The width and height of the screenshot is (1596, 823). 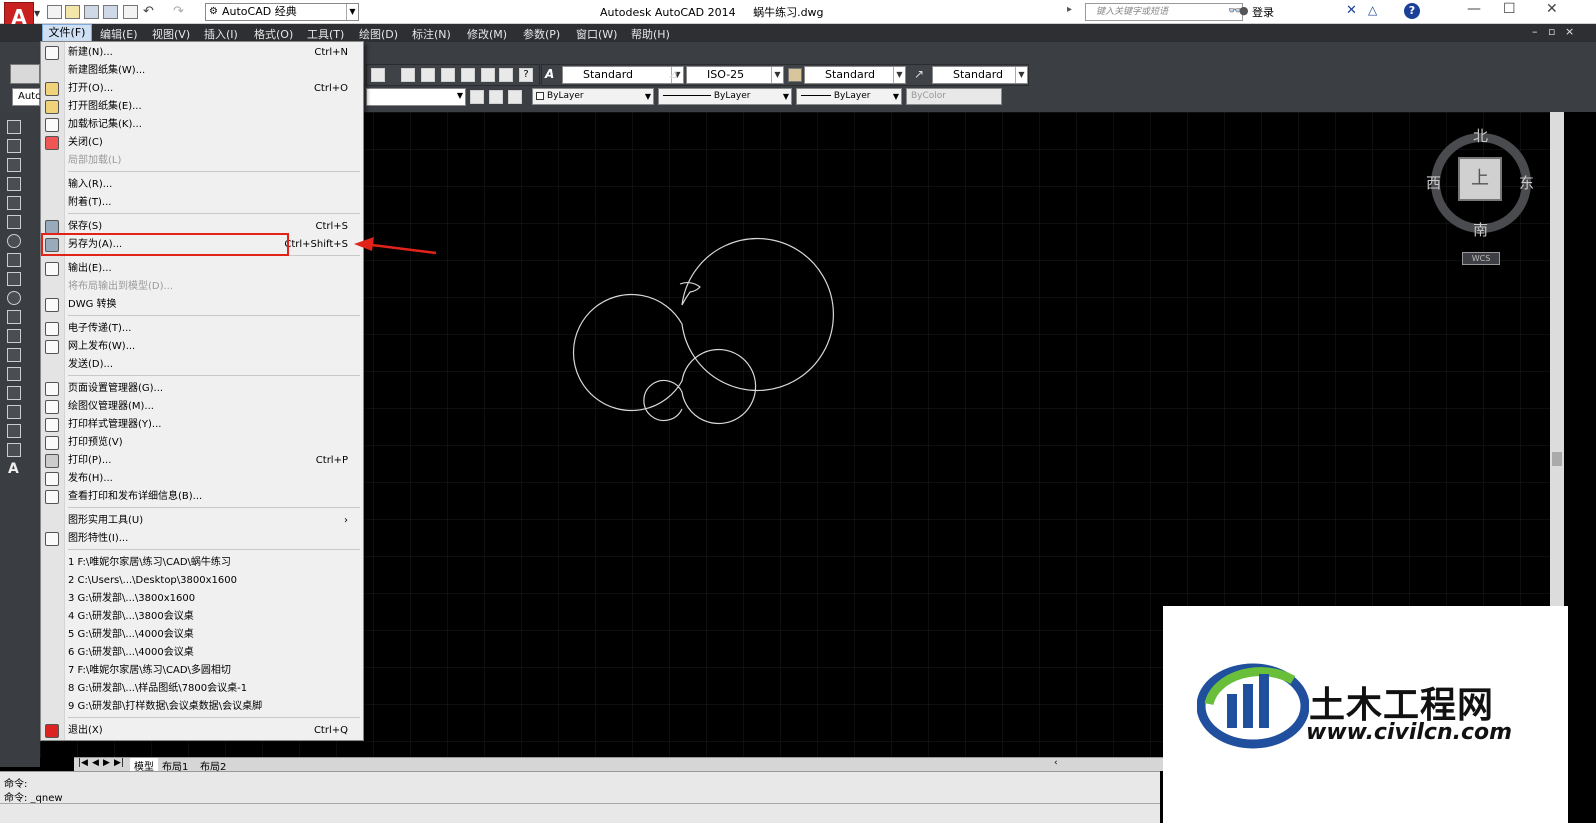 What do you see at coordinates (14, 412) in the screenshot?
I see `gradient-icon` at bounding box center [14, 412].